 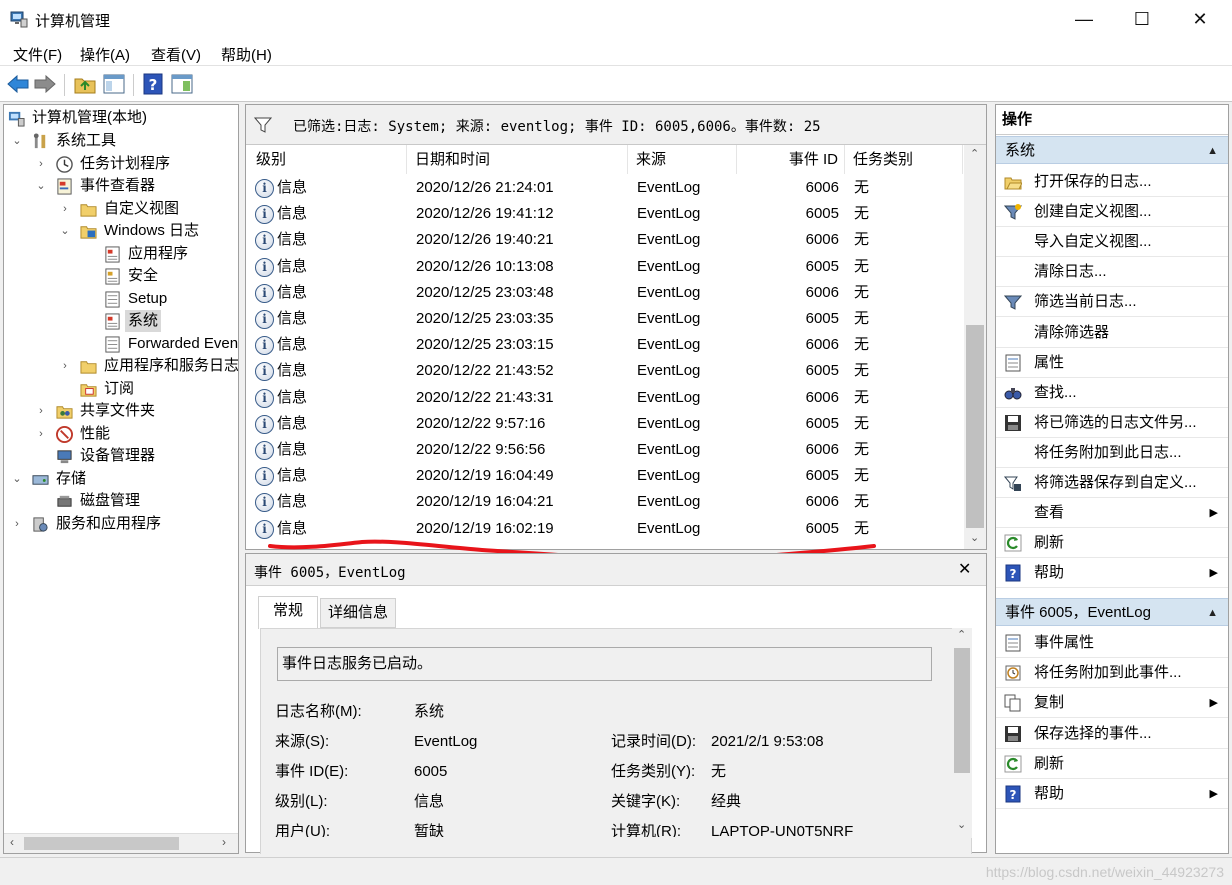 What do you see at coordinates (904, 159) in the screenshot?
I see `col-task-category: 任务类别` at bounding box center [904, 159].